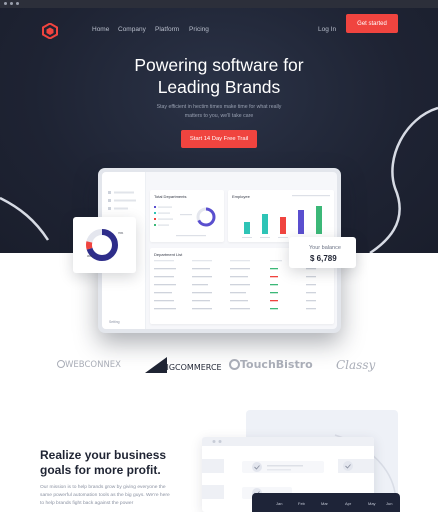  I want to click on nav-link-pricing: Pricing, so click(199, 29).